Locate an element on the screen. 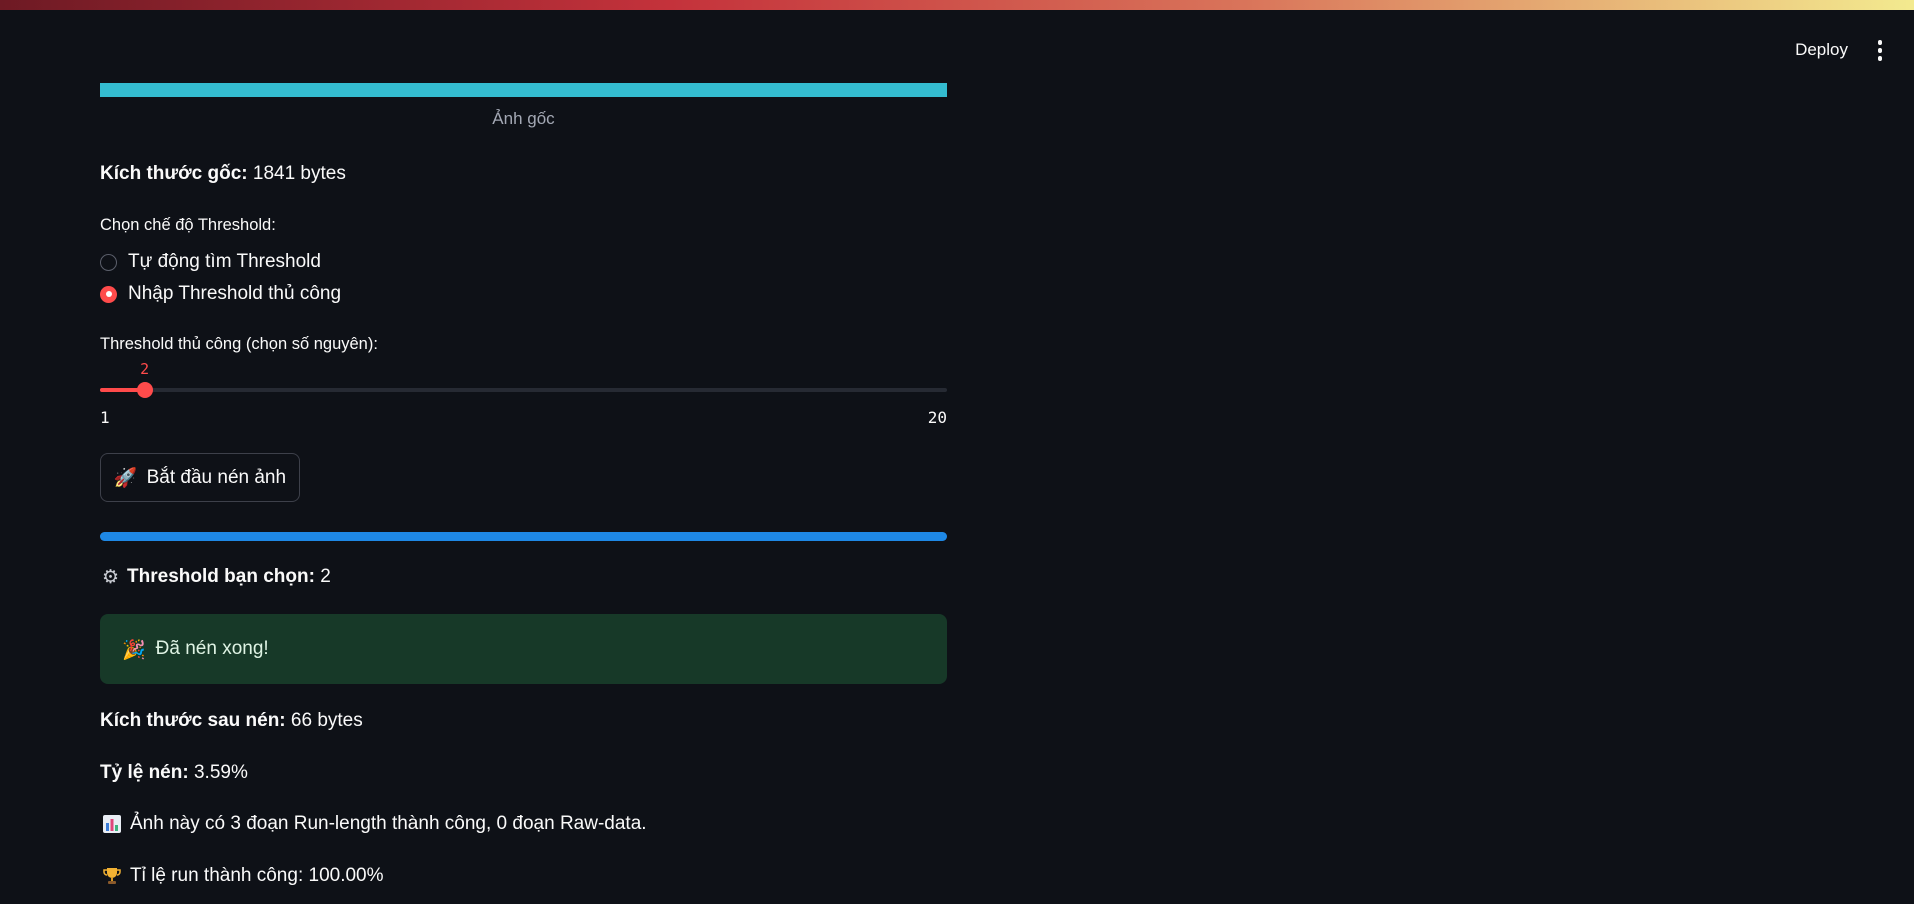 The height and width of the screenshot is (904, 1914). compression-ratio-text: Tỷ lệ nén: 3.59% is located at coordinates (174, 773).